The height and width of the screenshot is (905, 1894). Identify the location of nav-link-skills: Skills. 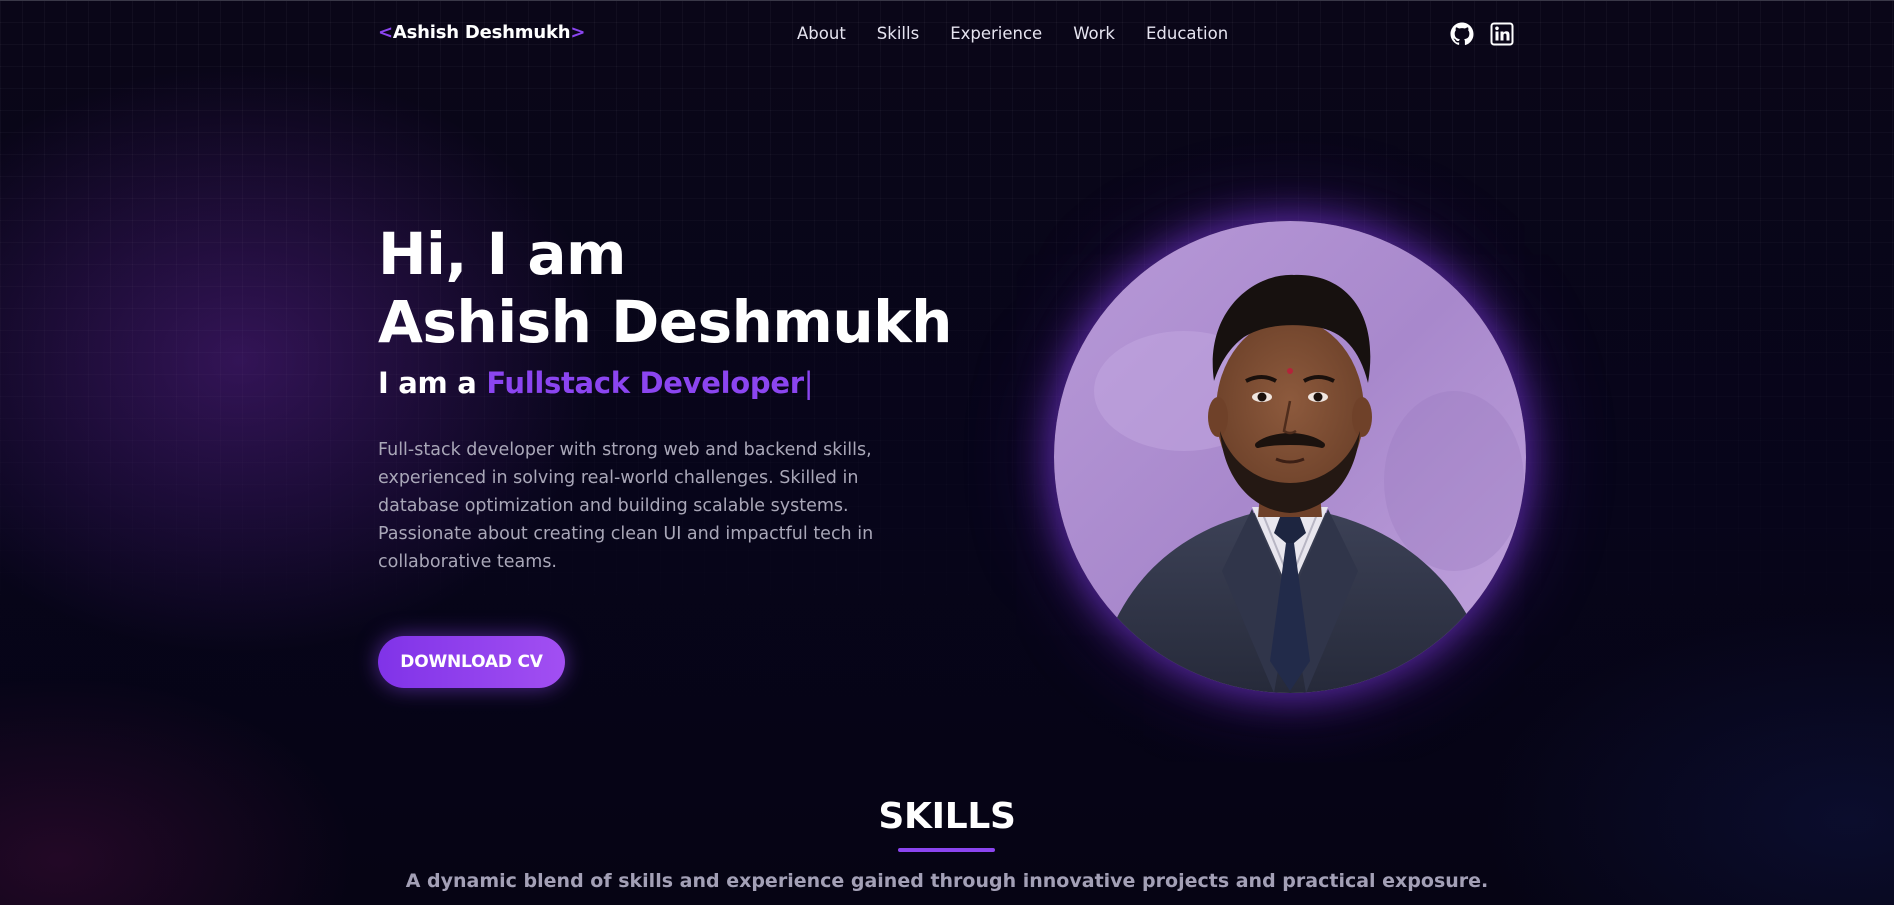
(898, 33).